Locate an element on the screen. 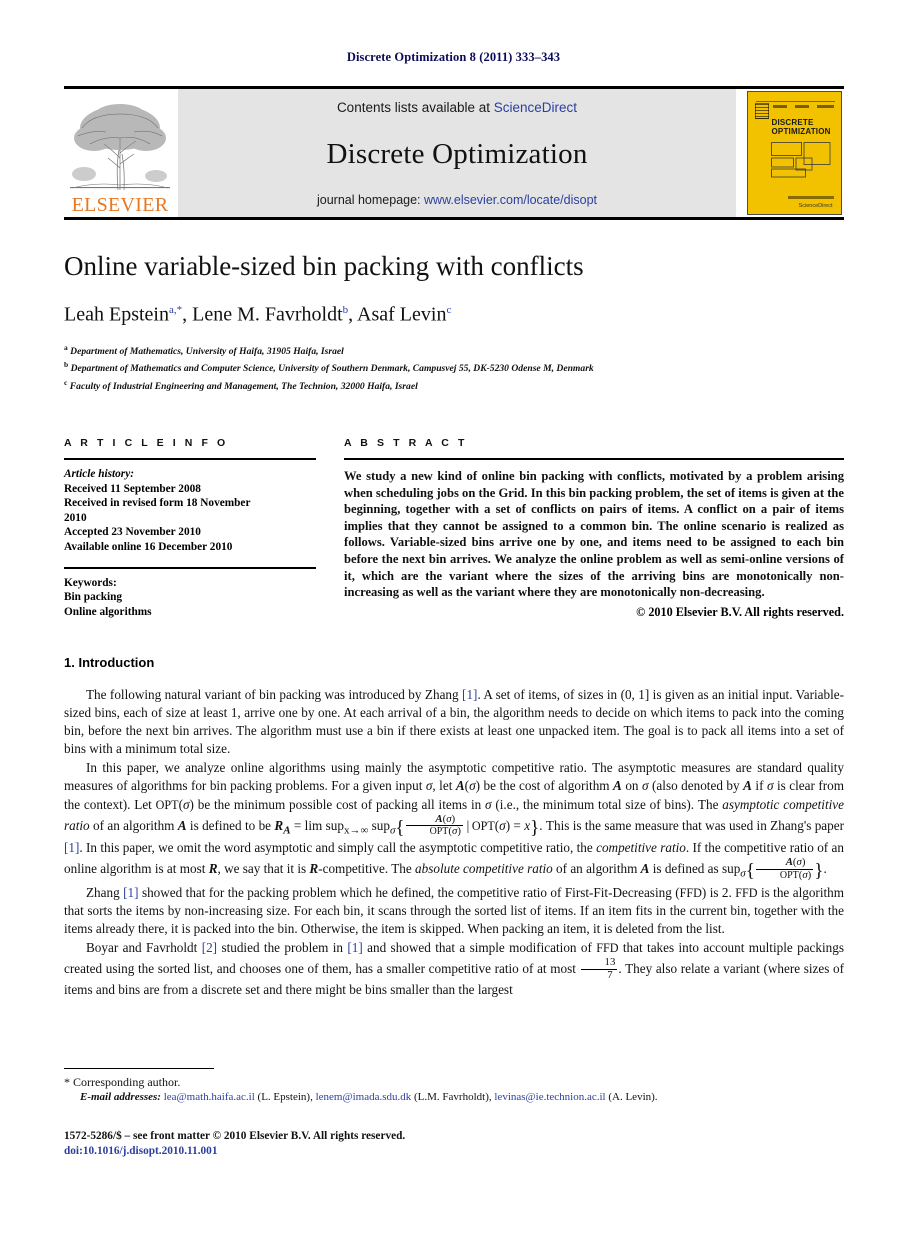  sciencedirect-link: ScienceDirect is located at coordinates (535, 107).